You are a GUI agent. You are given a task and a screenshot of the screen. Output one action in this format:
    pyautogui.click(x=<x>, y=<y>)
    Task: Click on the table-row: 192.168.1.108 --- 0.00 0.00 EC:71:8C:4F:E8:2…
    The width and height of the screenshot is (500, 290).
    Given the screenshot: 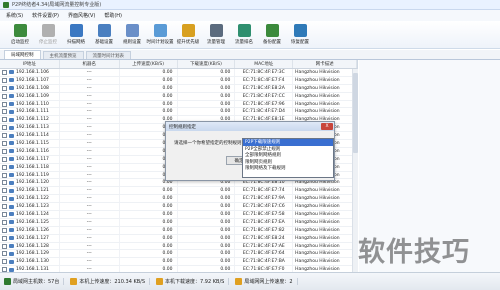 What is the action you would take?
    pyautogui.click(x=178, y=88)
    